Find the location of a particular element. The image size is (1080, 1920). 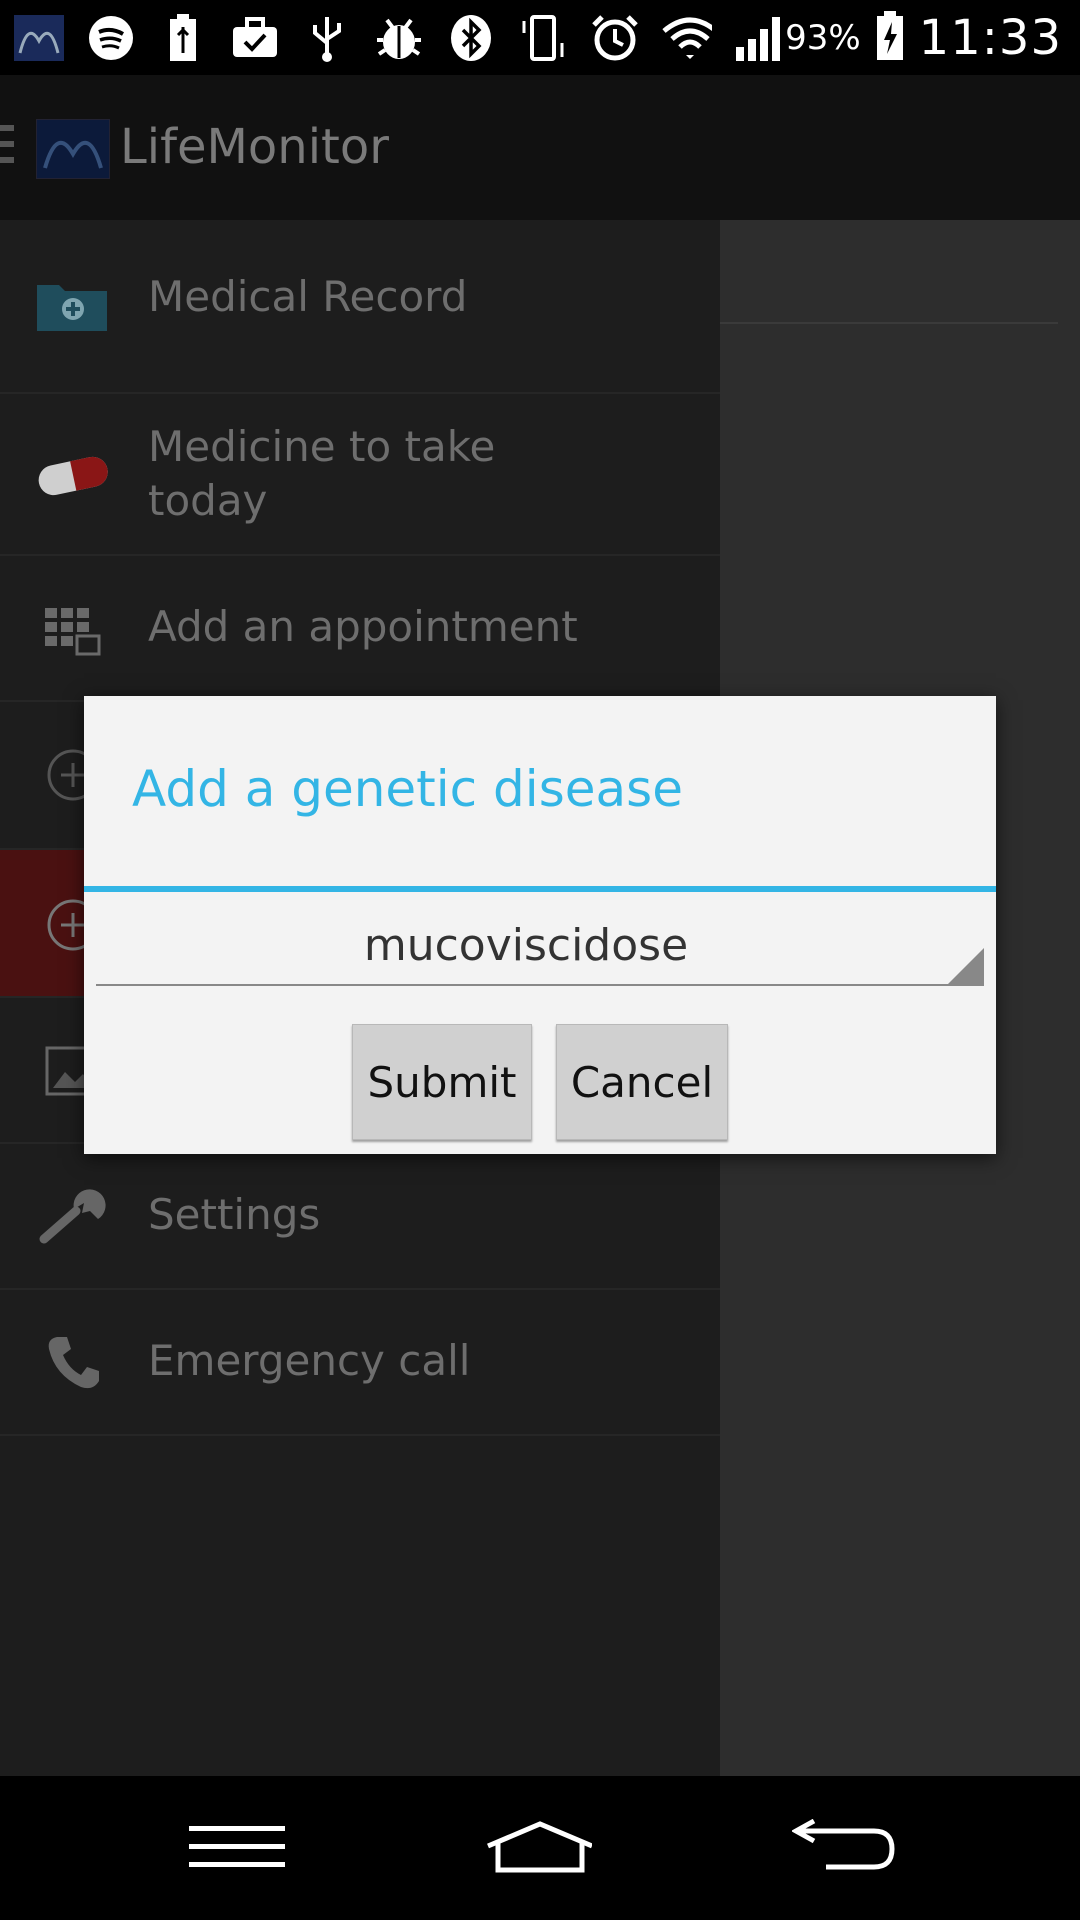

drawer-item-settings: Settings is located at coordinates (360, 1217).